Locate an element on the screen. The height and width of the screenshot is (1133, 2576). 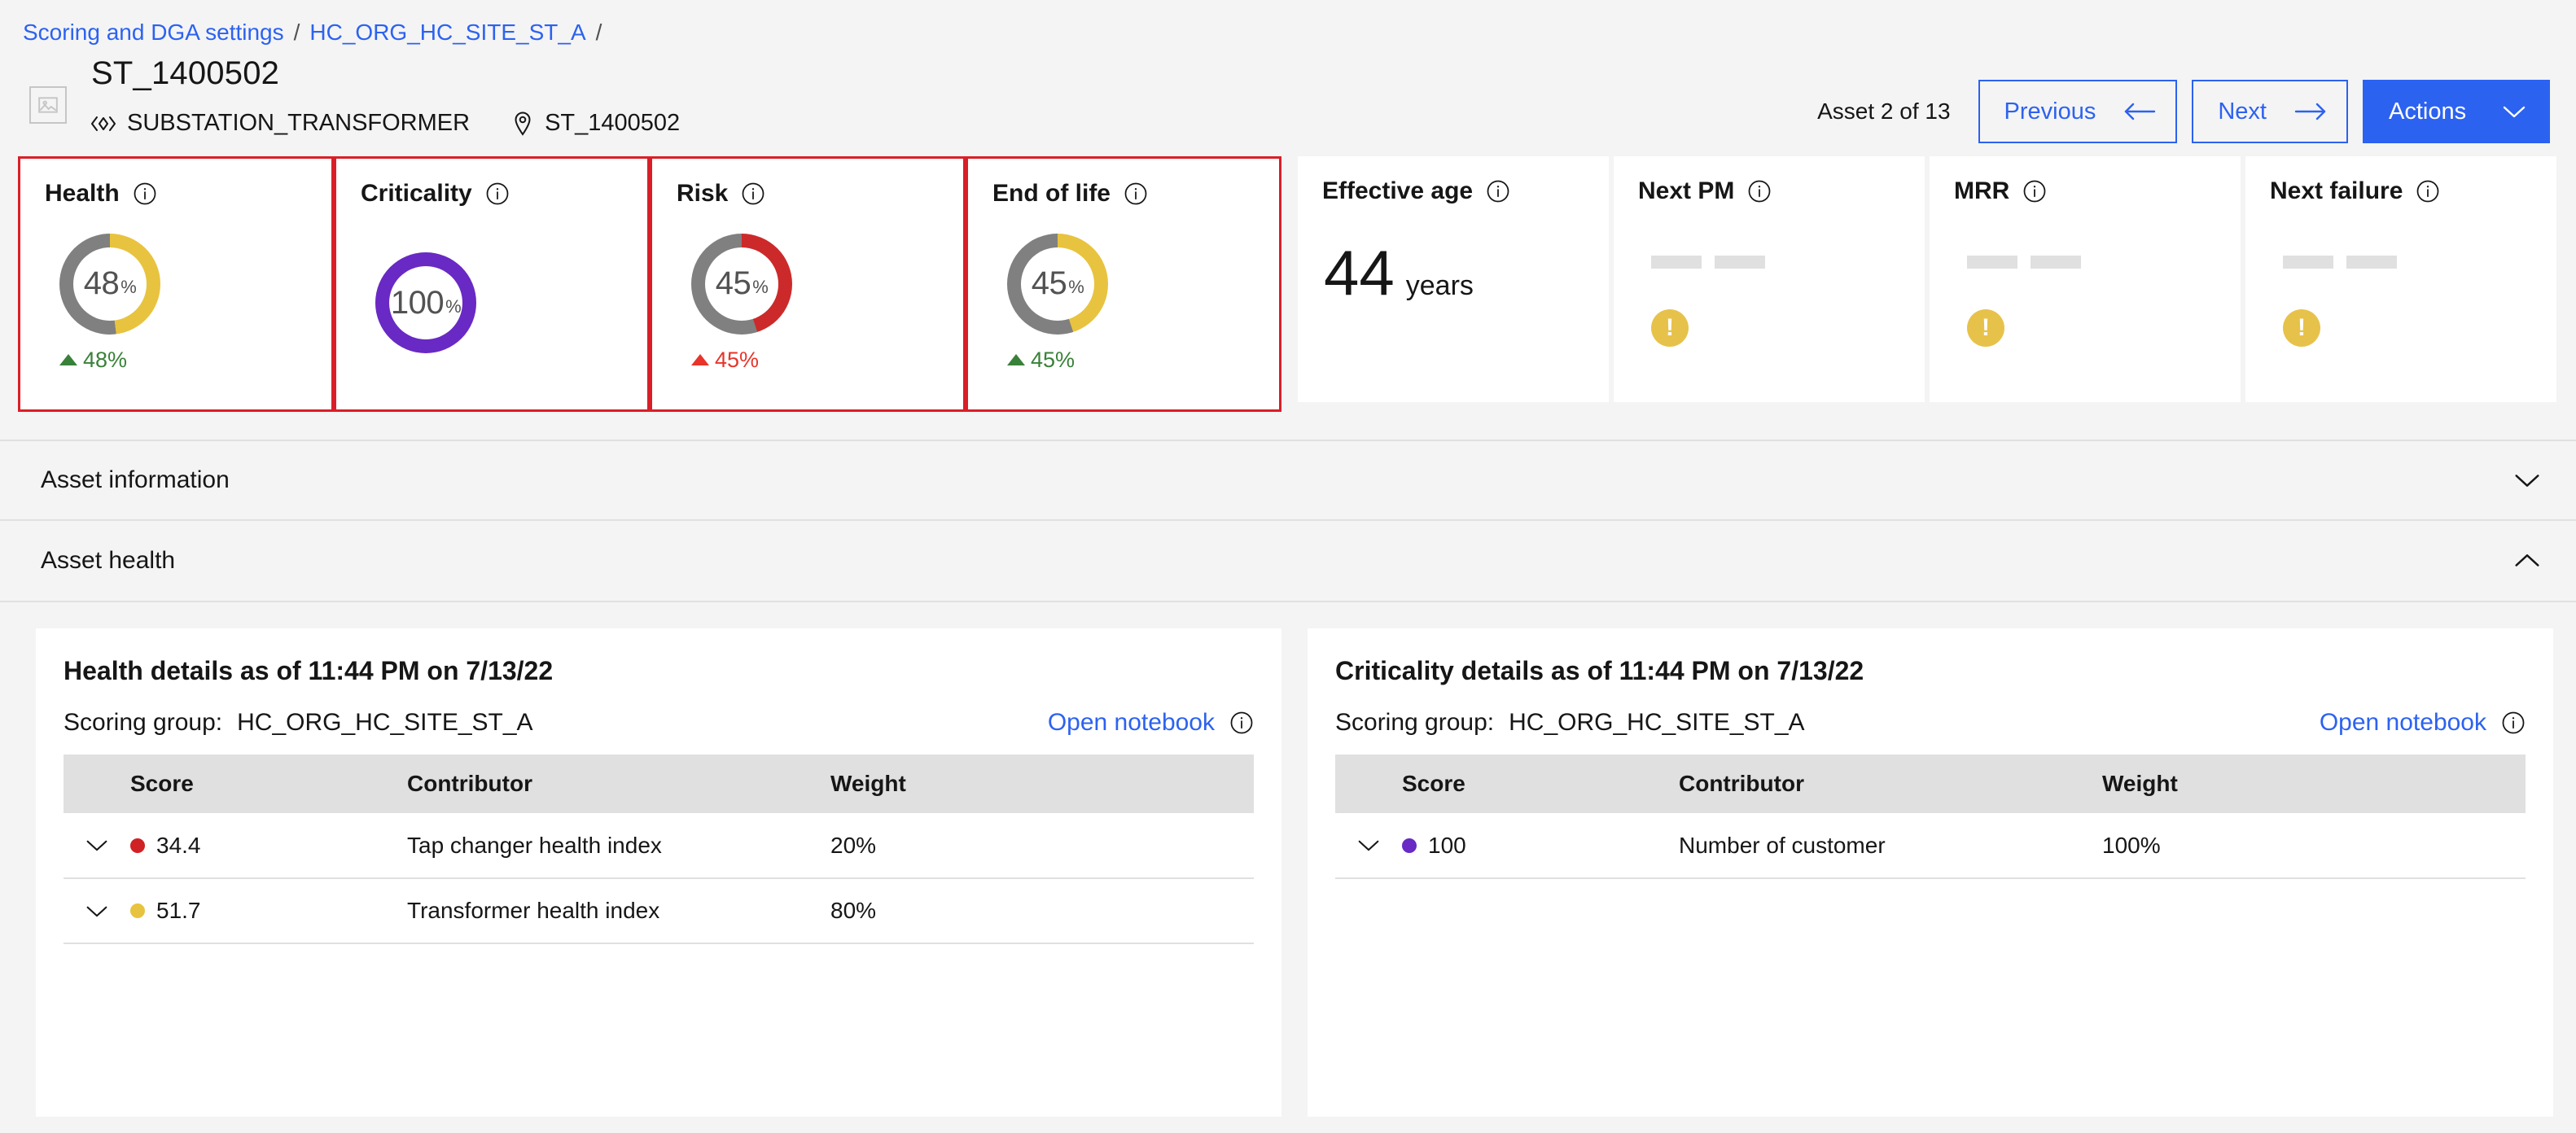
accordion-asset-information: Asset information is located at coordinates (1288, 480).